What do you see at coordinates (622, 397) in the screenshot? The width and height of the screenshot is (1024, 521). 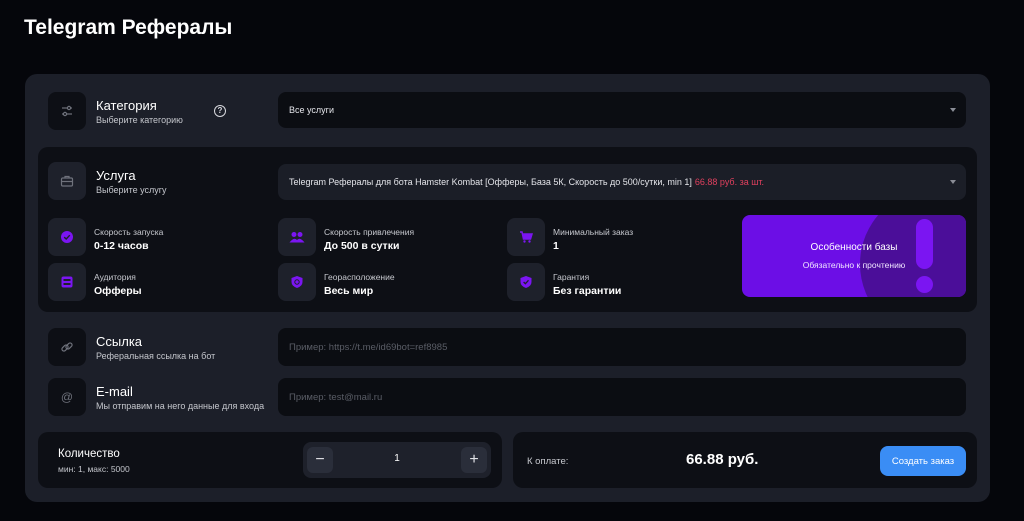 I see `email-input: Пример: test@mail.ru` at bounding box center [622, 397].